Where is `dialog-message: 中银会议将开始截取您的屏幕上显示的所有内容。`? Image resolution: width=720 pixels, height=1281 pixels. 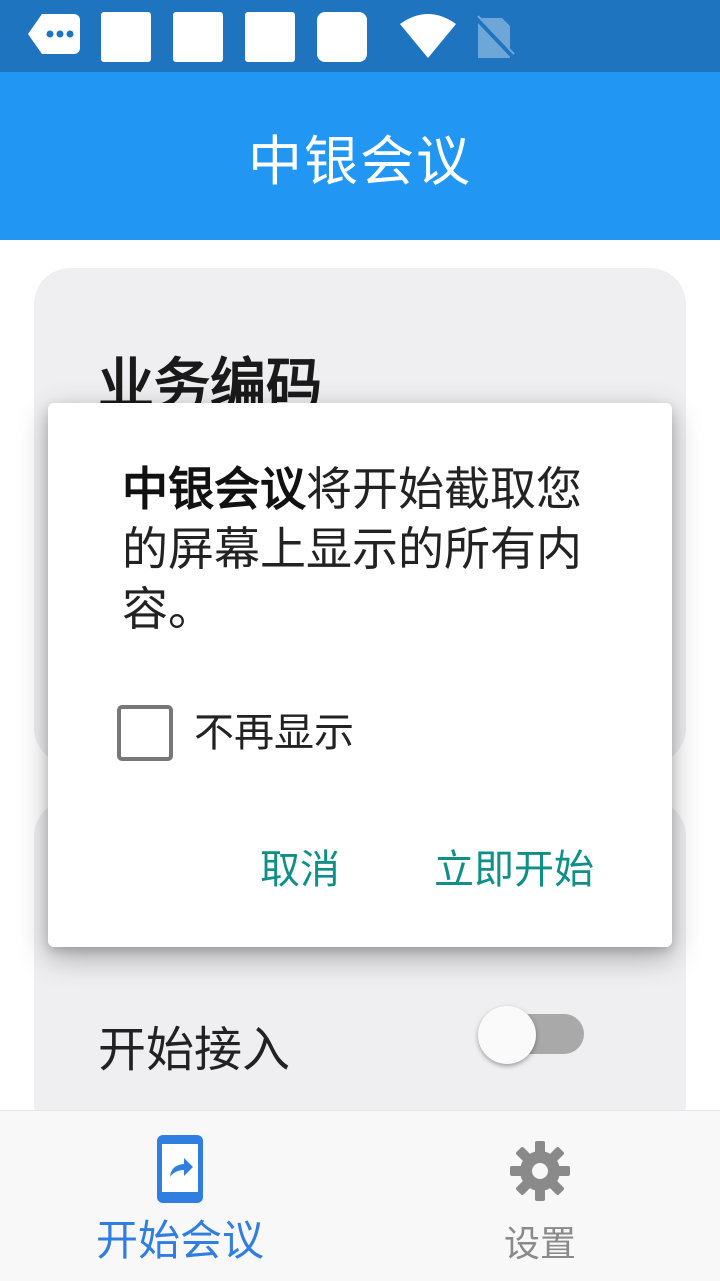 dialog-message: 中银会议将开始截取您的屏幕上显示的所有内容。 is located at coordinates (367, 549).